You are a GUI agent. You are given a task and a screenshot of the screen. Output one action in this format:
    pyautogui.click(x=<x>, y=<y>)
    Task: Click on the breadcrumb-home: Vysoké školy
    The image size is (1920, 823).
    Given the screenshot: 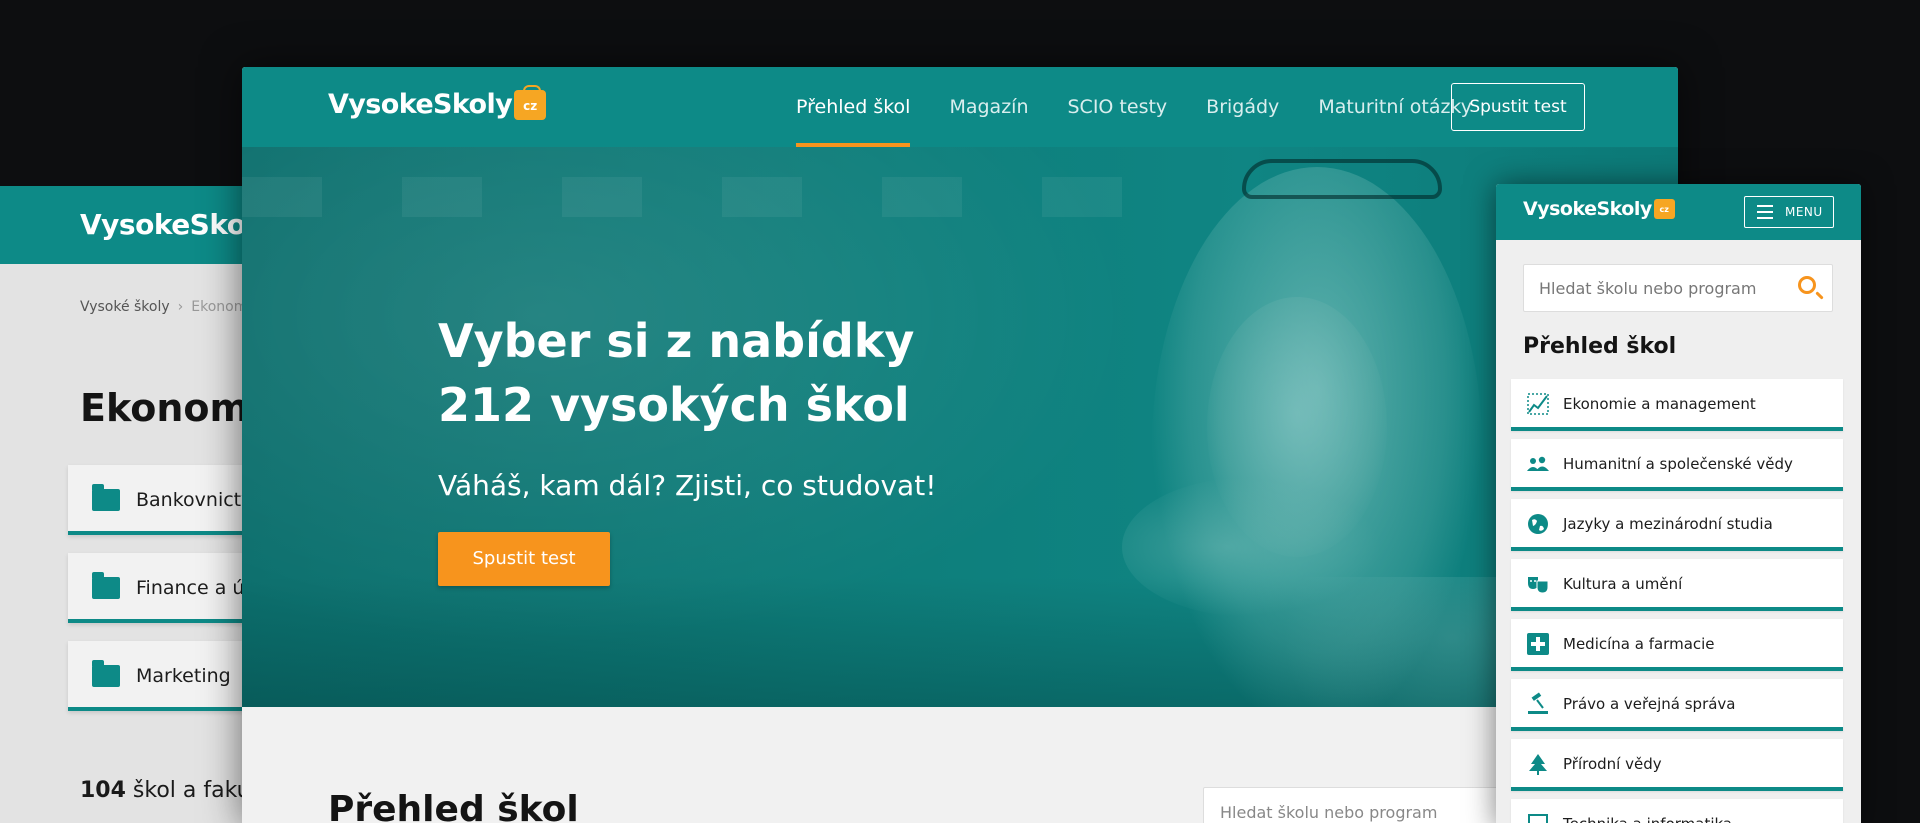 What is the action you would take?
    pyautogui.click(x=125, y=307)
    